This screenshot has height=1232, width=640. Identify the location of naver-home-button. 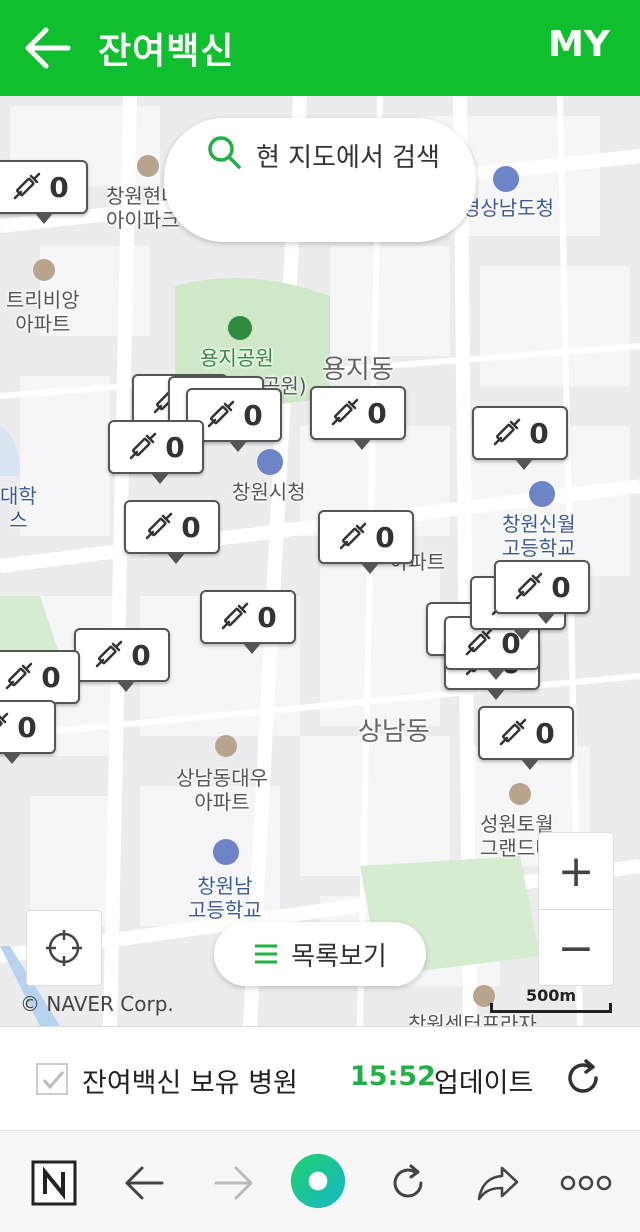
(54, 1183).